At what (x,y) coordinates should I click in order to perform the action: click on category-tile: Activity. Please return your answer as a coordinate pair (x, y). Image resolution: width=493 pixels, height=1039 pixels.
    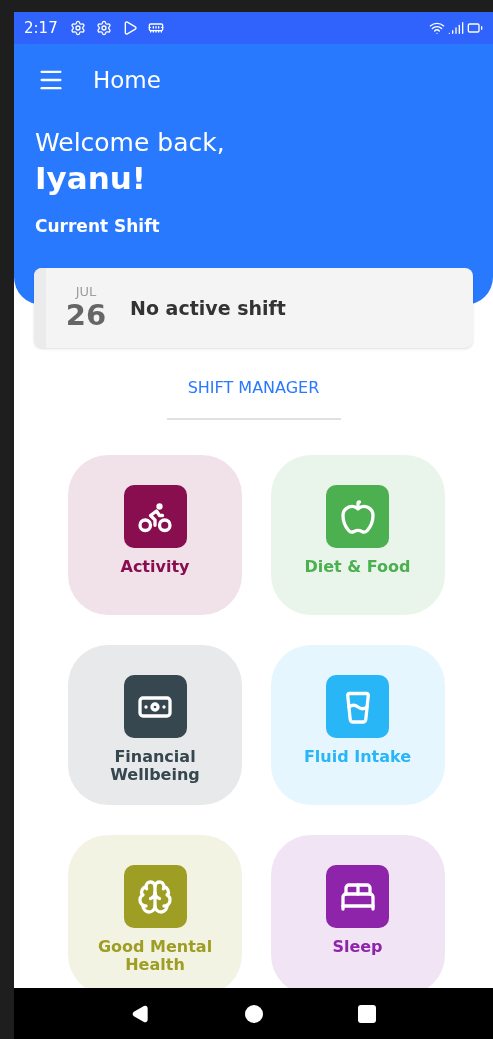
    Looking at the image, I should click on (155, 535).